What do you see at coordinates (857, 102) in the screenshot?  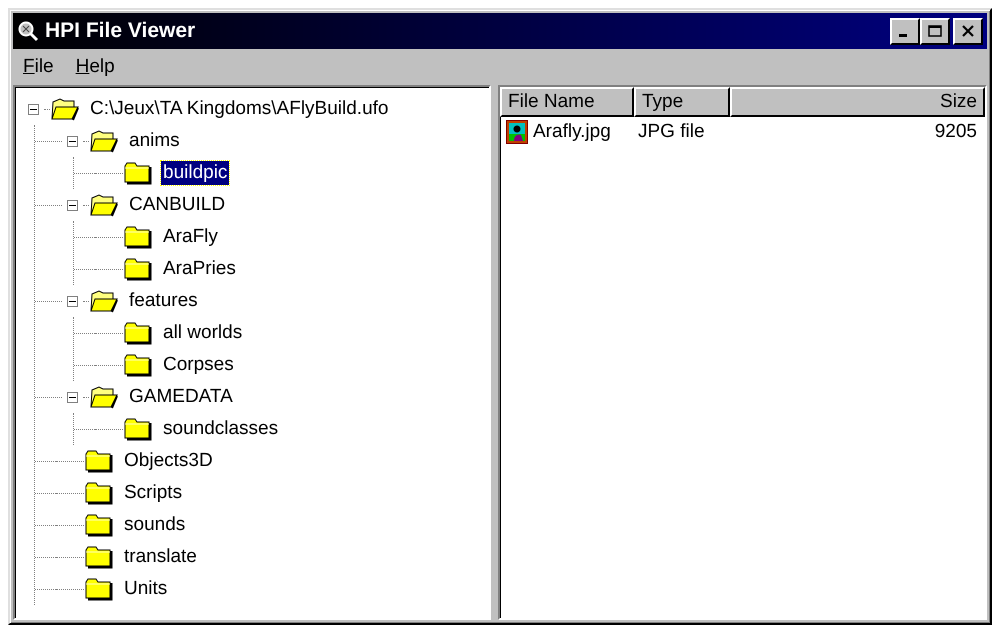 I see `column-header: Size` at bounding box center [857, 102].